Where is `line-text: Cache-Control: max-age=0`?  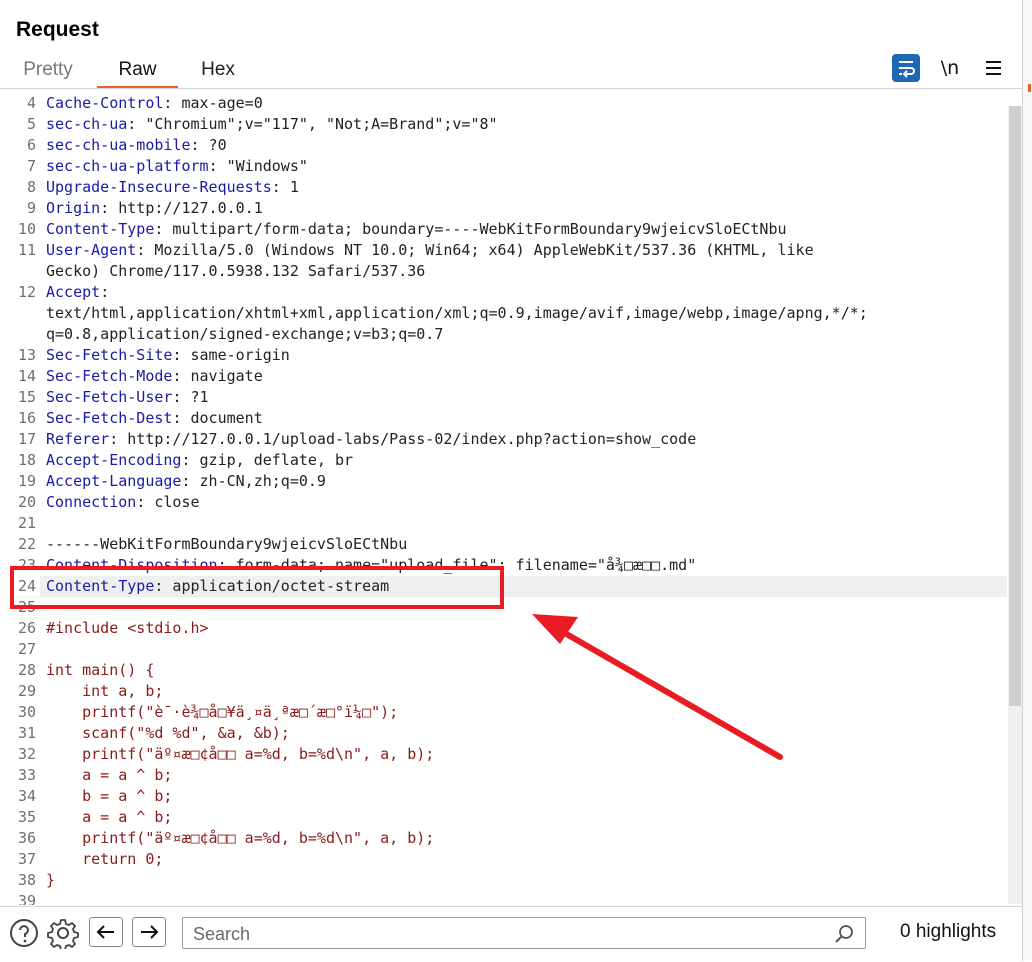 line-text: Cache-Control: max-age=0 is located at coordinates (154, 103).